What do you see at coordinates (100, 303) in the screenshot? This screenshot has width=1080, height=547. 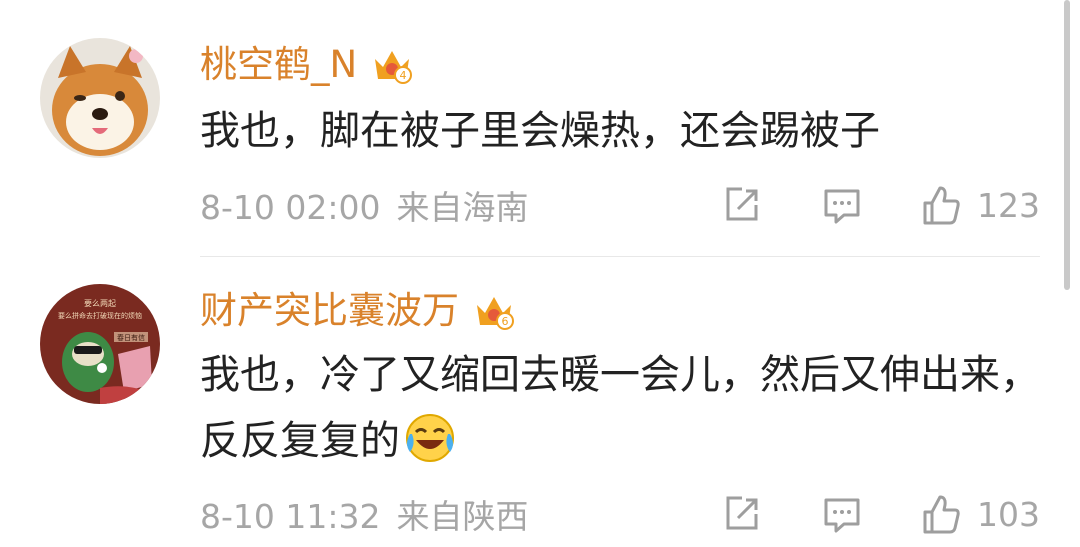 I see `avatar-text-top: 要么两起` at bounding box center [100, 303].